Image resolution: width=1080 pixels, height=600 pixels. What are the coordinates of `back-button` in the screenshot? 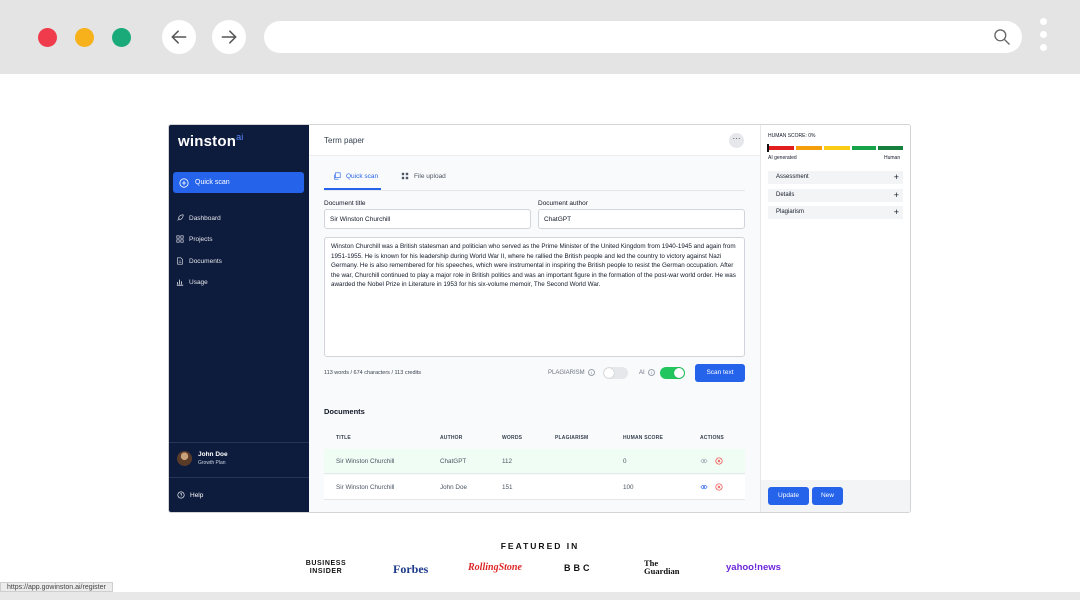 It's located at (179, 37).